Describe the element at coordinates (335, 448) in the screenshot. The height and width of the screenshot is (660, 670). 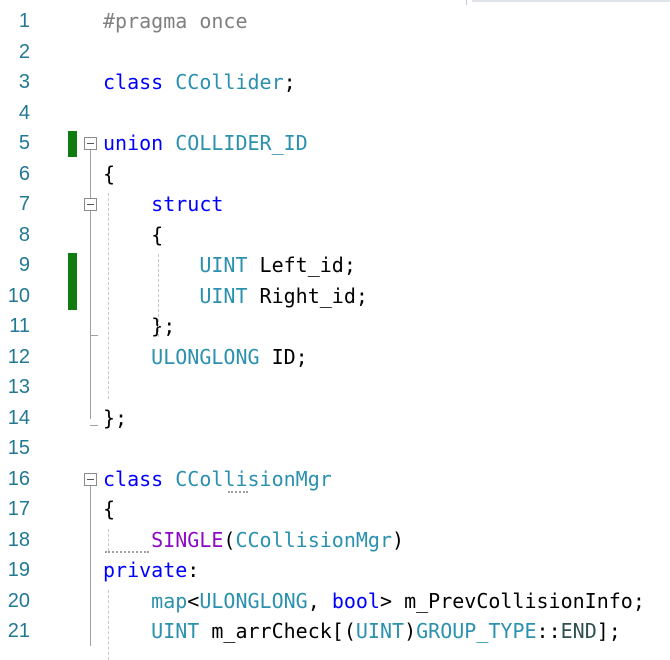
I see `code-line: 15` at that location.